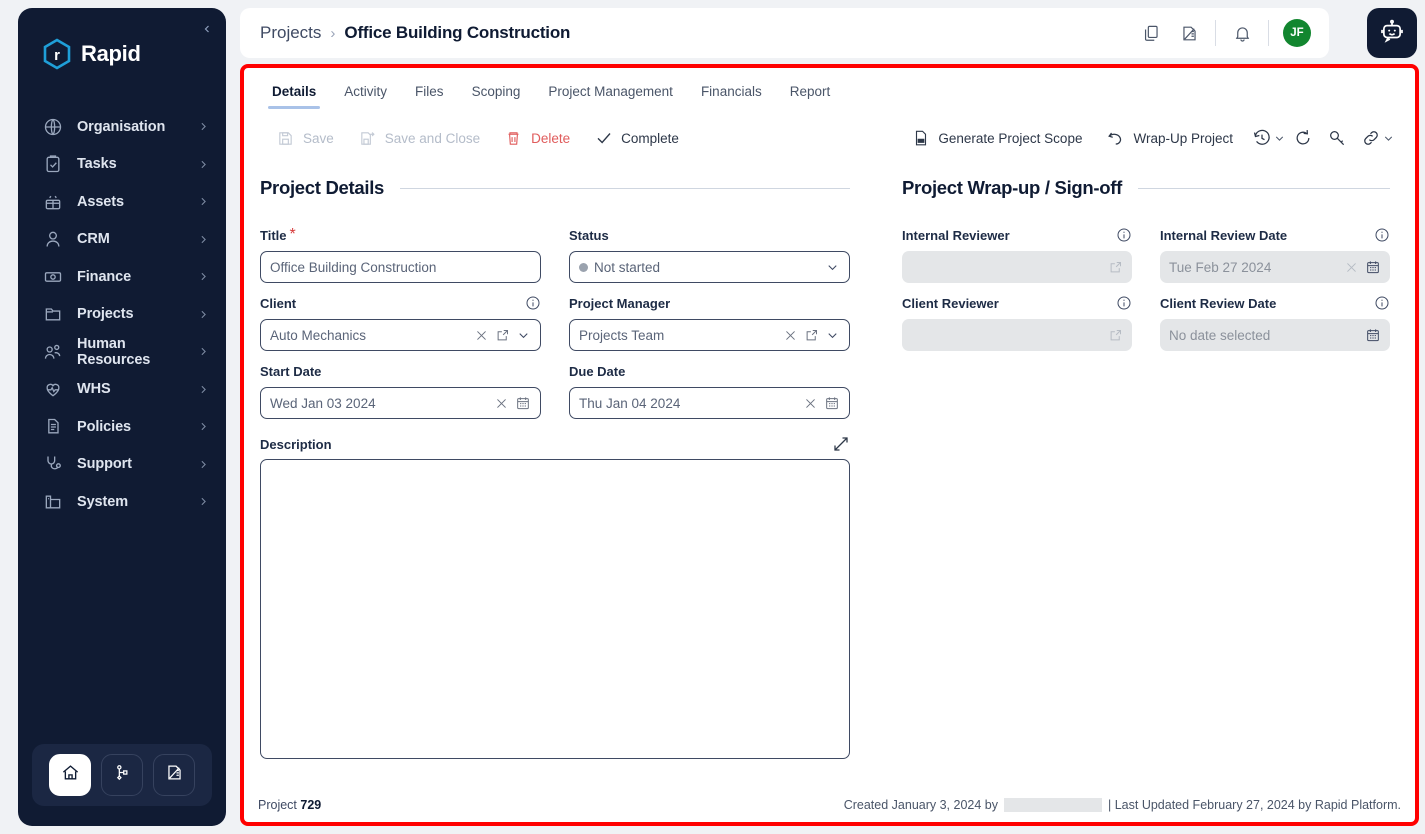 This screenshot has width=1425, height=834. What do you see at coordinates (294, 93) in the screenshot?
I see `tab-details: Details` at bounding box center [294, 93].